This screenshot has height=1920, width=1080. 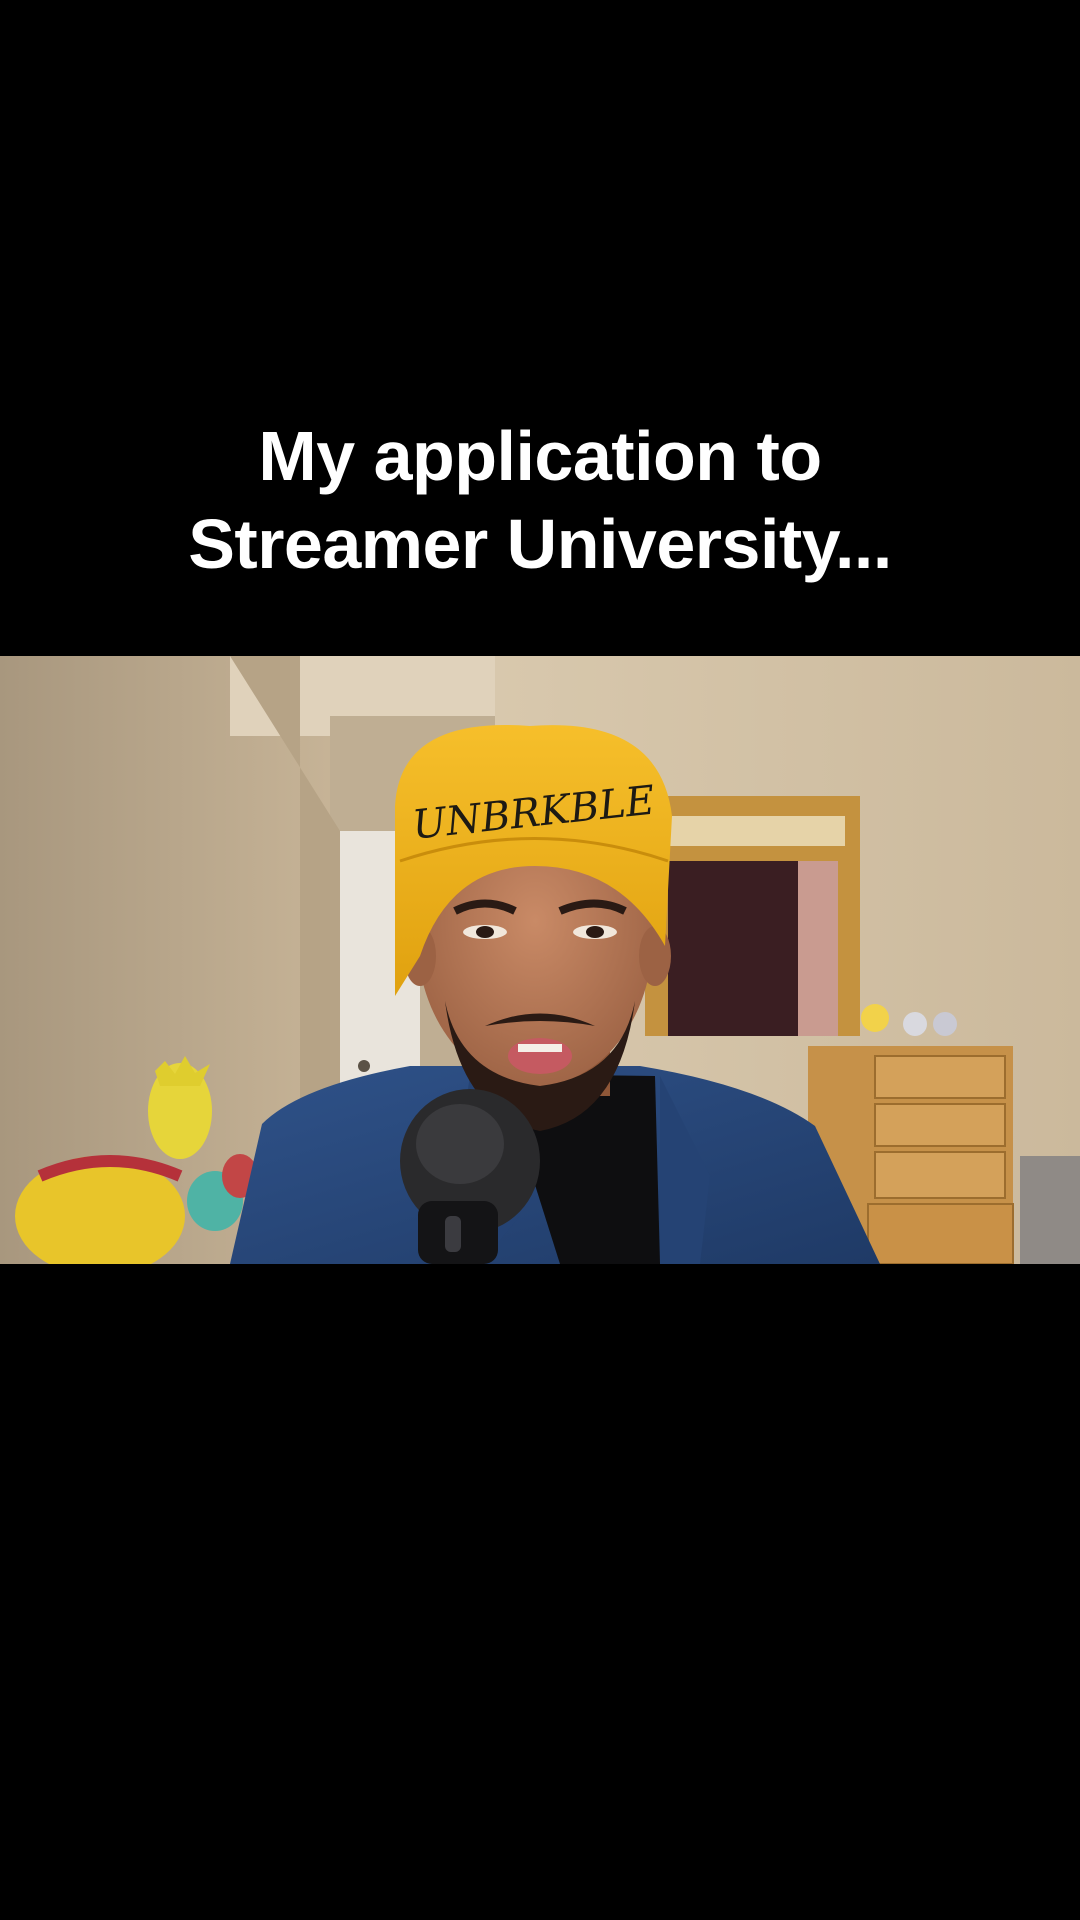 I want to click on mouth, so click(x=540, y=1056).